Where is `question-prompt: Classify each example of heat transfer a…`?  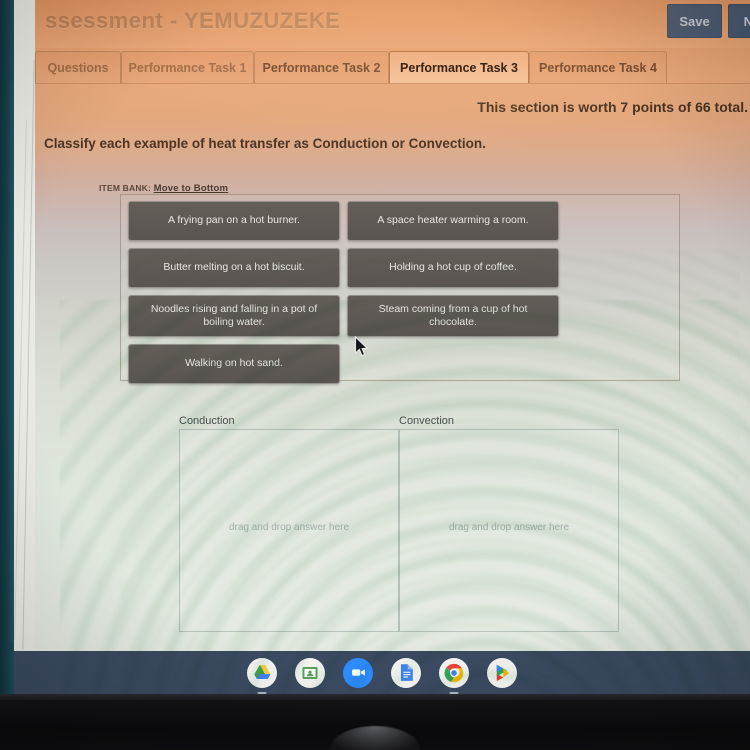 question-prompt: Classify each example of heat transfer a… is located at coordinates (265, 143).